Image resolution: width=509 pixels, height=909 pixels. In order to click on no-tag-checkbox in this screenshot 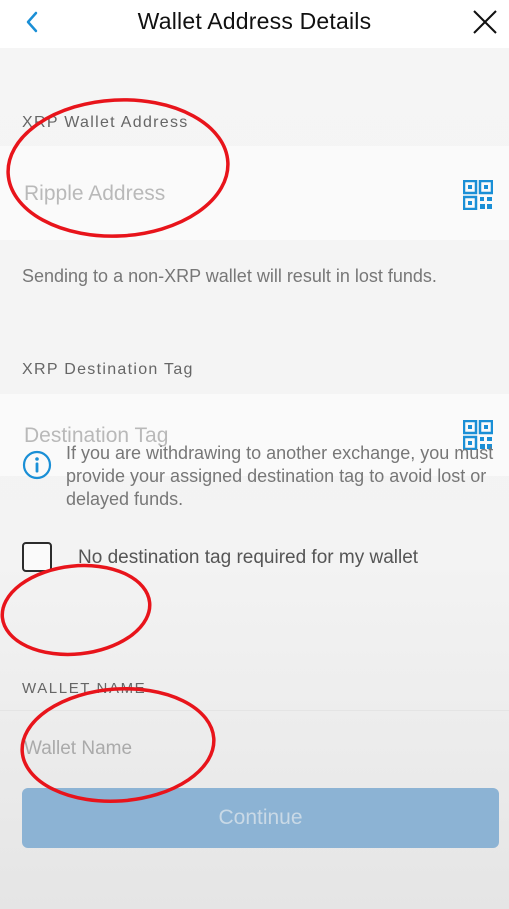, I will do `click(37, 557)`.